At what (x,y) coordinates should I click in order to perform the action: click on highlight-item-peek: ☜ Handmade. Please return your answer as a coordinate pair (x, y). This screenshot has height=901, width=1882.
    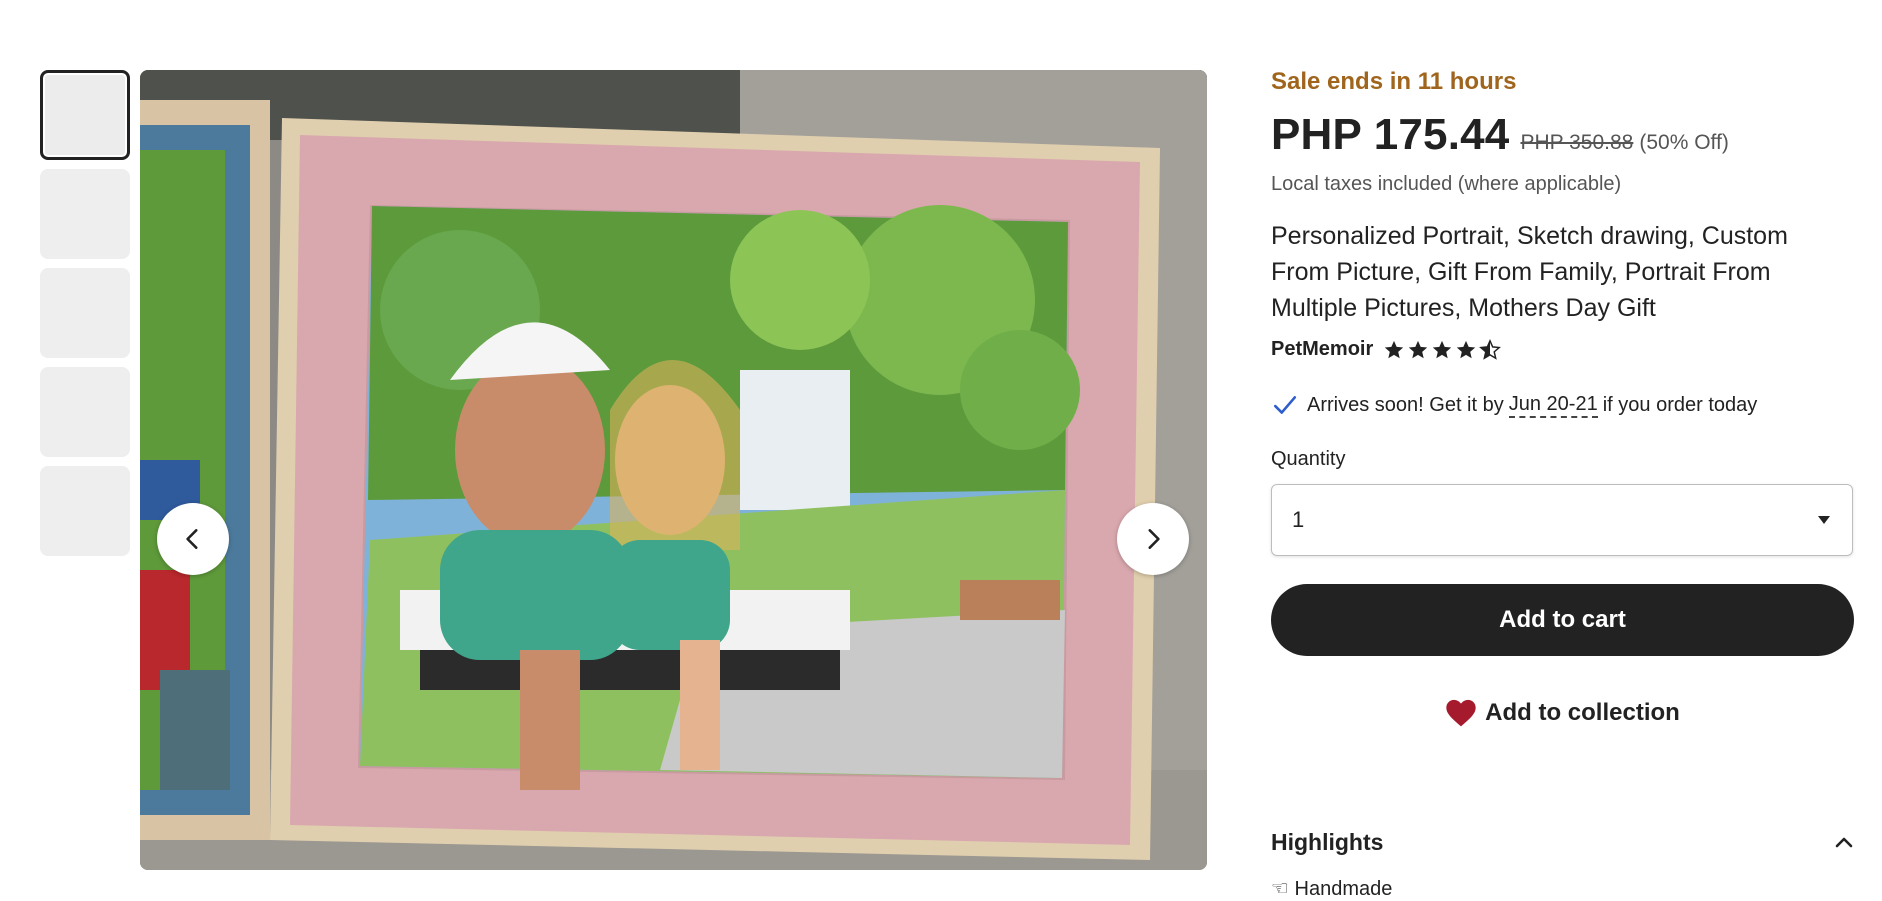
    Looking at the image, I should click on (1331, 888).